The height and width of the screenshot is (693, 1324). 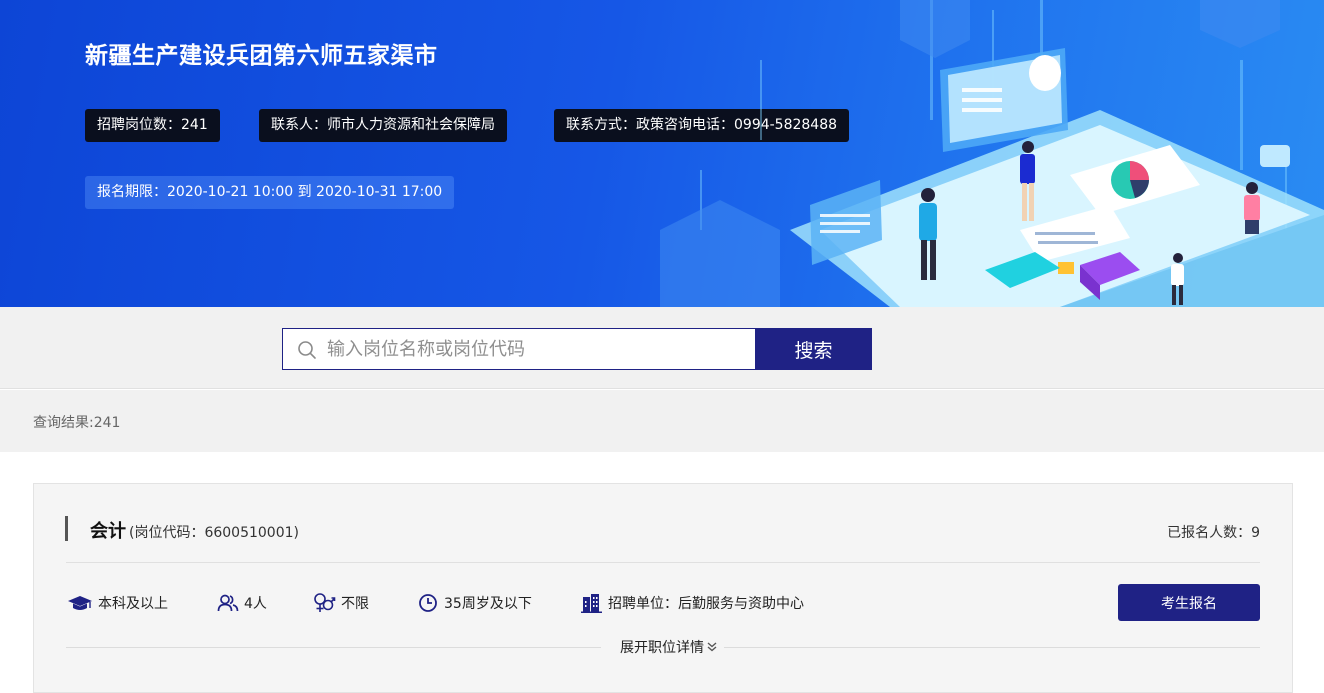 I want to click on double-chevron-down-icon, so click(x=712, y=647).